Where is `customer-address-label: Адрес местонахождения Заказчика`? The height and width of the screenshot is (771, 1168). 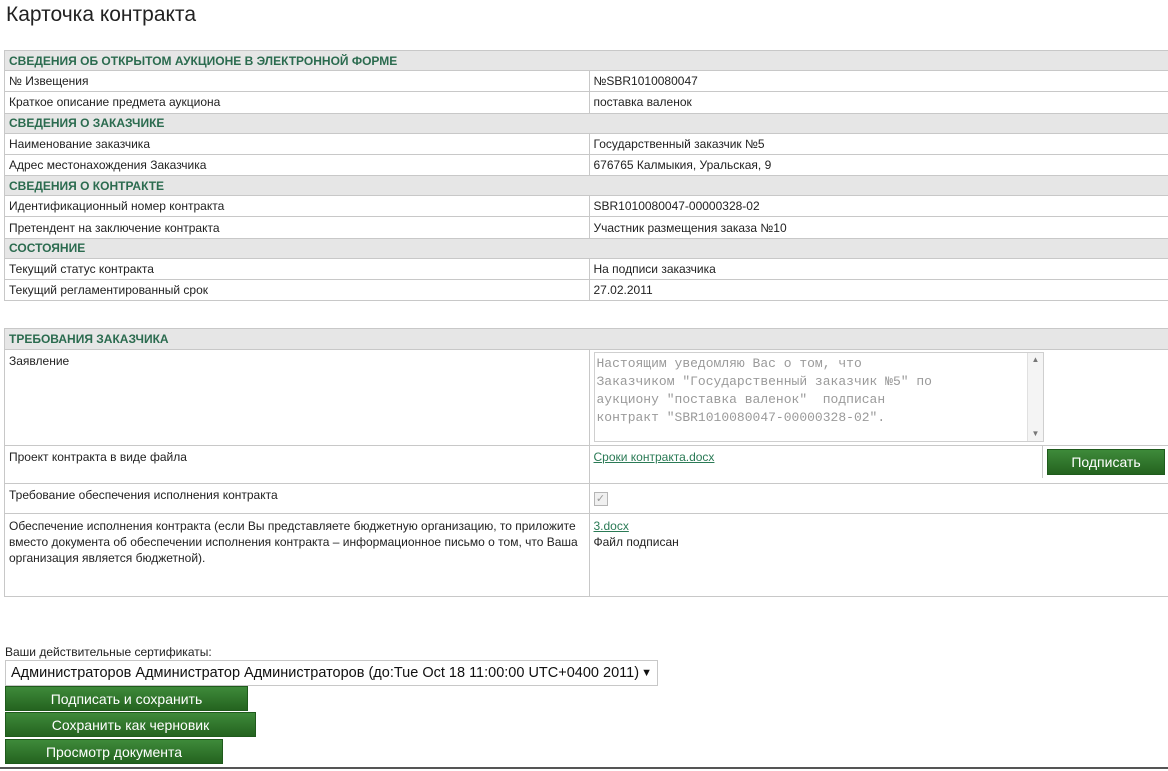 customer-address-label: Адрес местонахождения Заказчика is located at coordinates (297, 165).